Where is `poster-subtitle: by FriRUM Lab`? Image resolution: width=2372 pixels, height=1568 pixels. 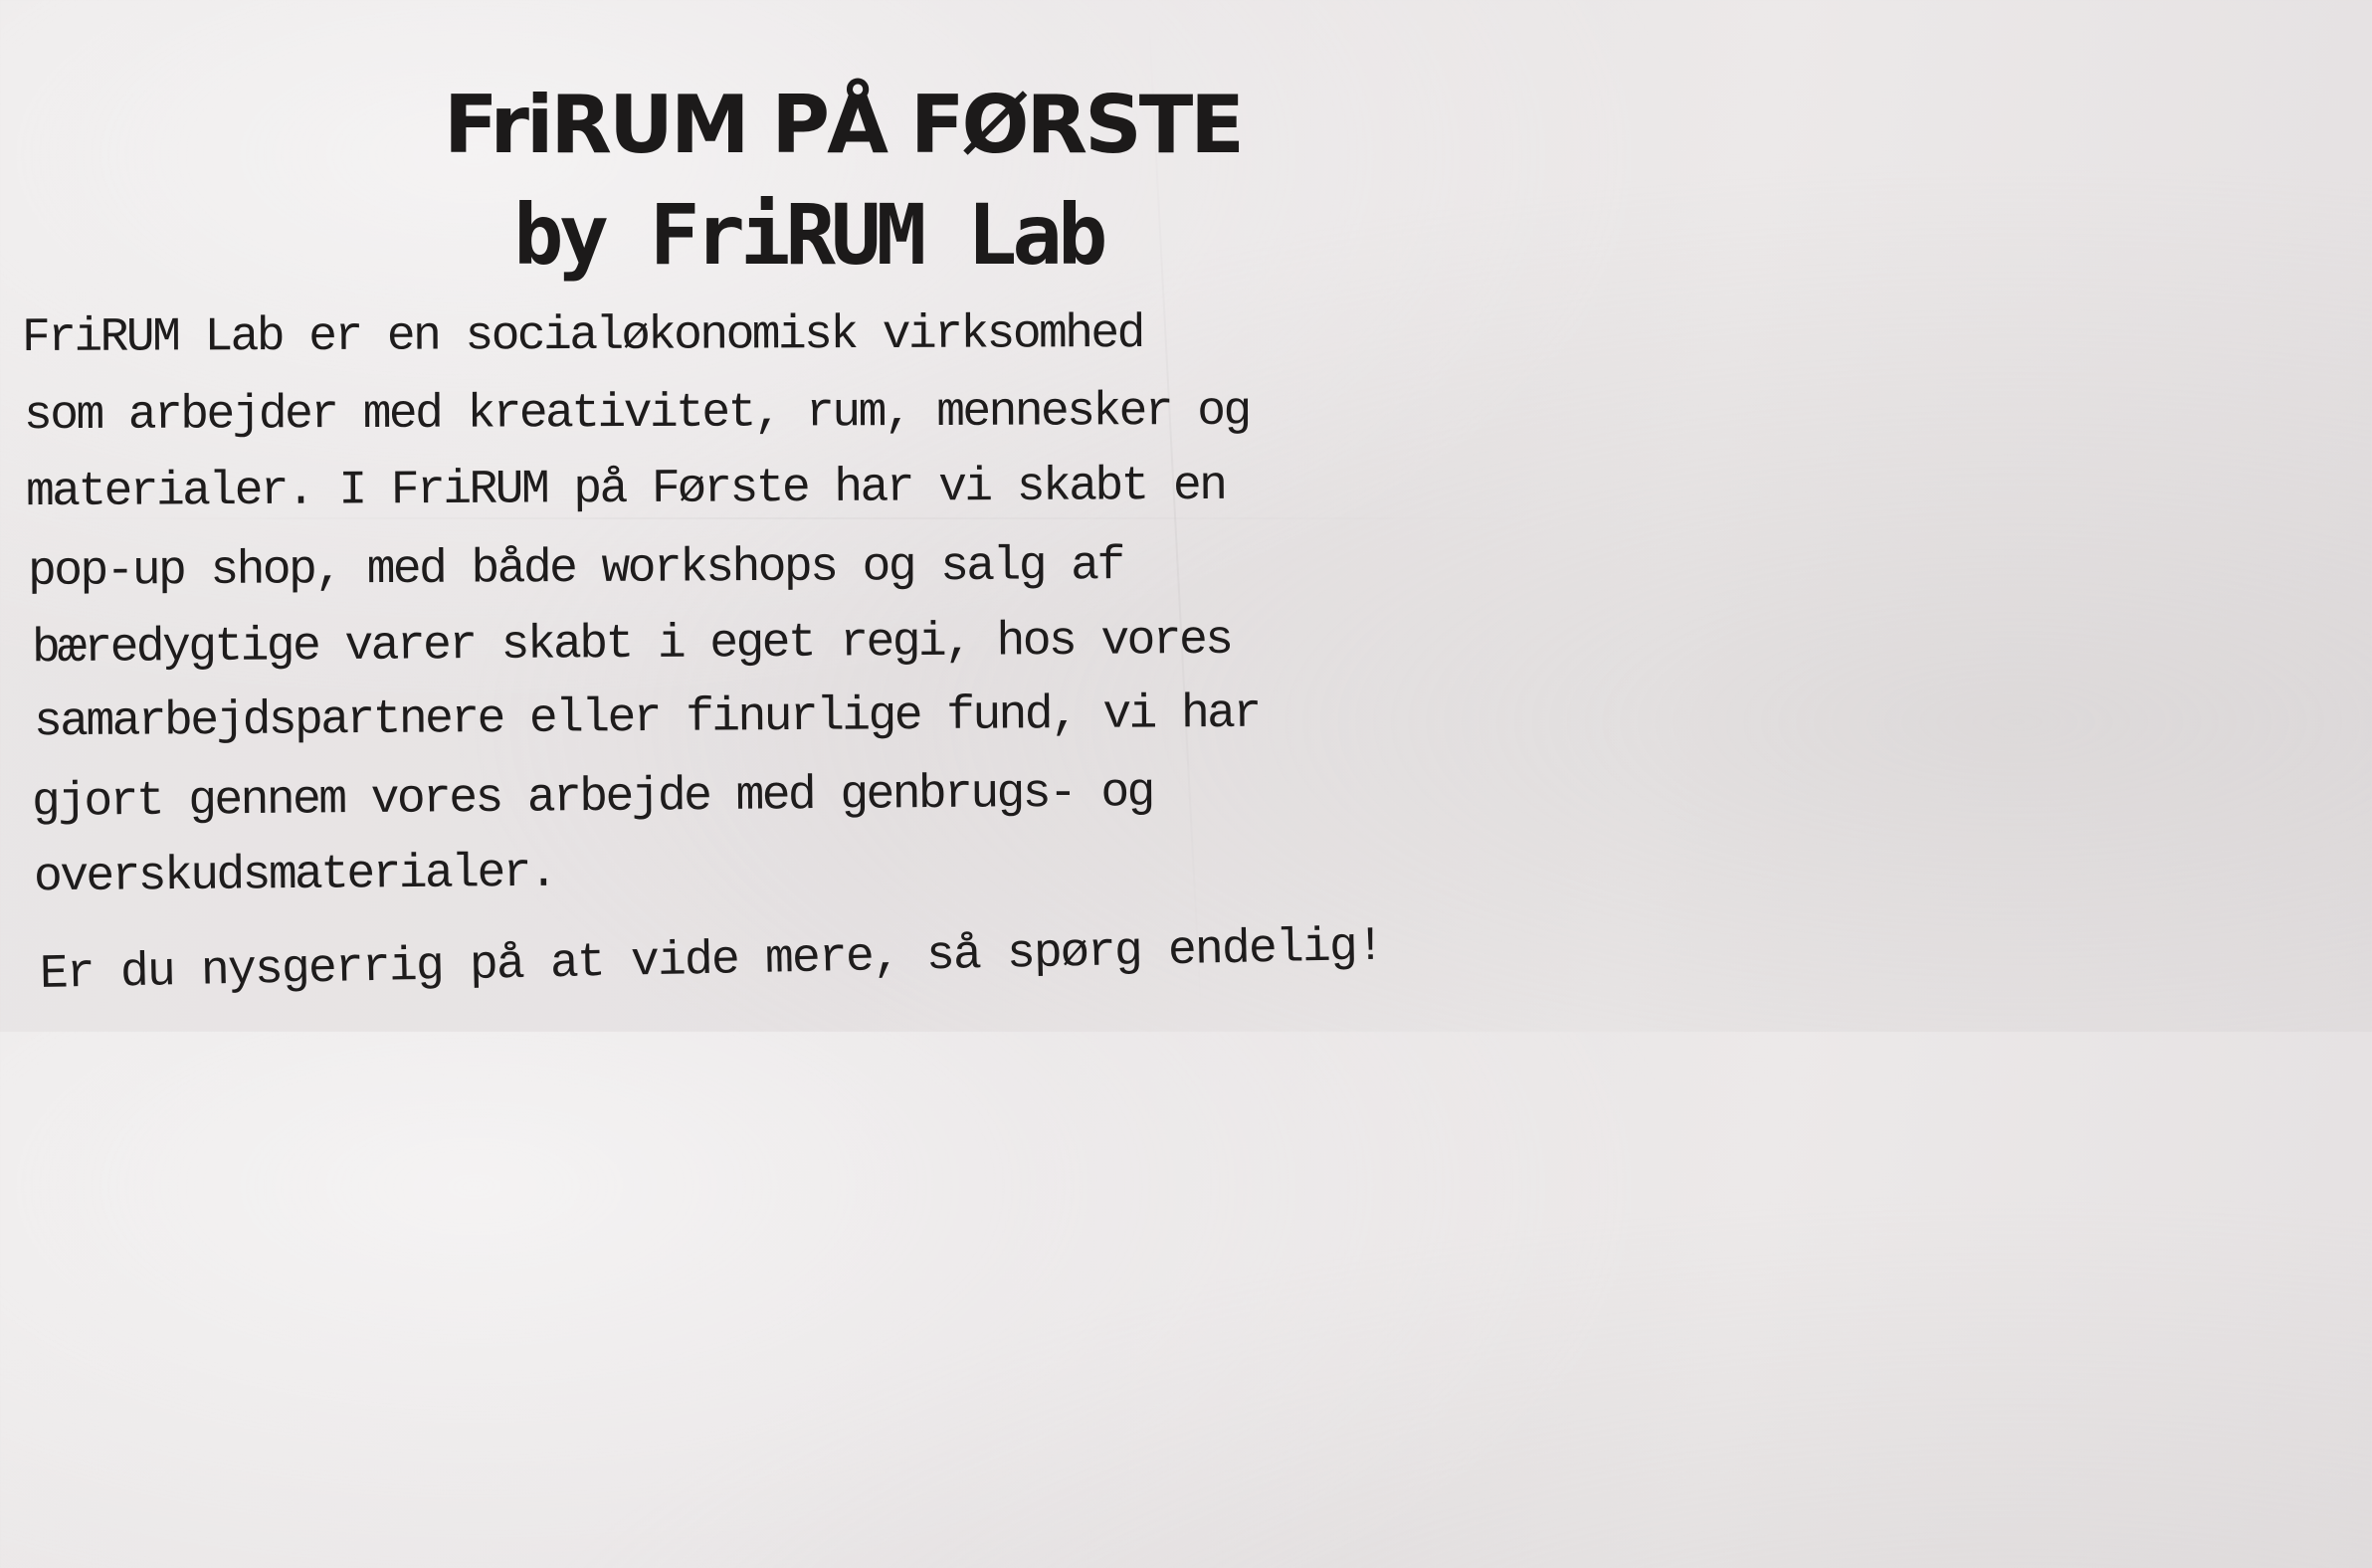 poster-subtitle: by FriRUM Lab is located at coordinates (810, 235).